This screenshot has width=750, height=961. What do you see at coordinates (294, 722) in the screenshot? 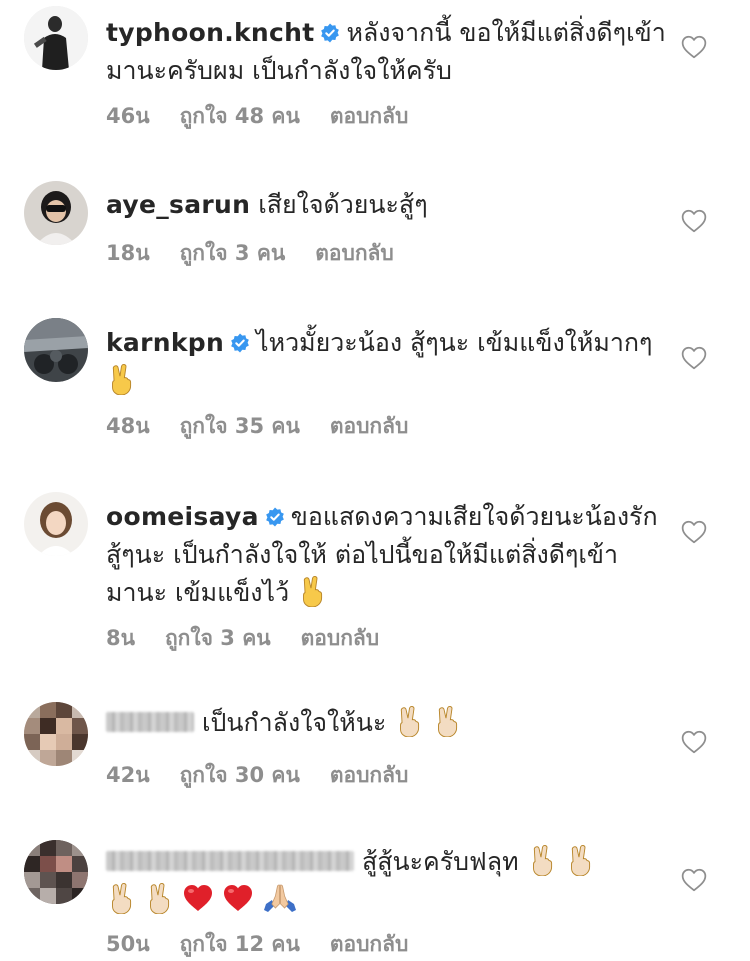
I see `comment-text: เป็นกำลังใจให้นะ` at bounding box center [294, 722].